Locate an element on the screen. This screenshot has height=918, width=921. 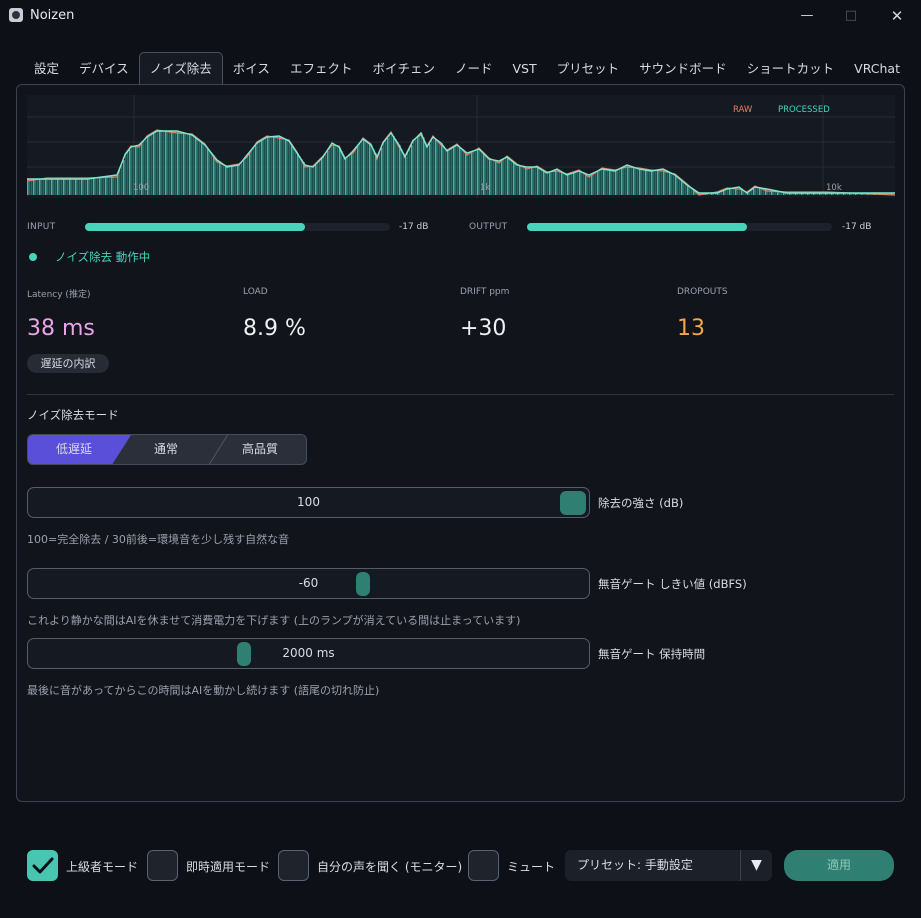
maximize-button: □ is located at coordinates (851, 16).